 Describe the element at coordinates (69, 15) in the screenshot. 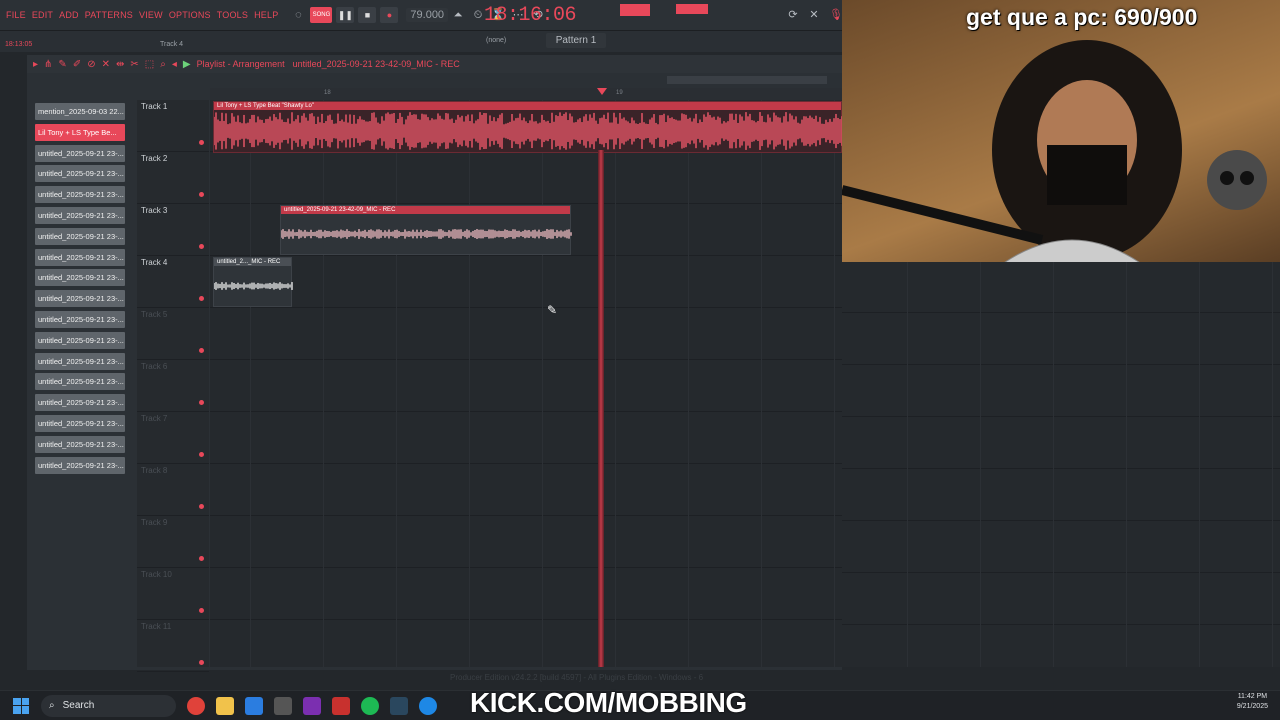

I see `menu-add: ADD` at that location.